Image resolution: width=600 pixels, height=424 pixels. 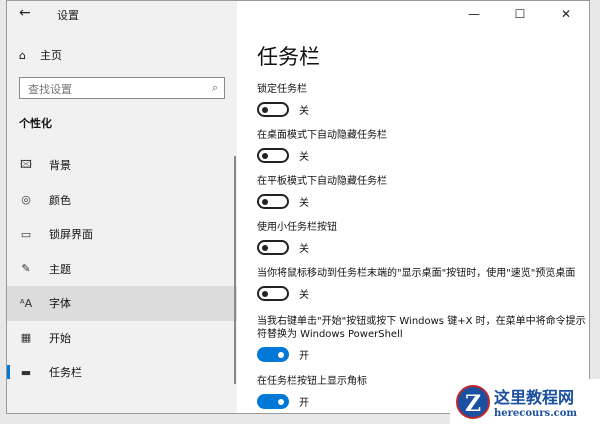 I want to click on setting-label: 在桌面模式下自动隐藏任务栏, so click(x=322, y=135).